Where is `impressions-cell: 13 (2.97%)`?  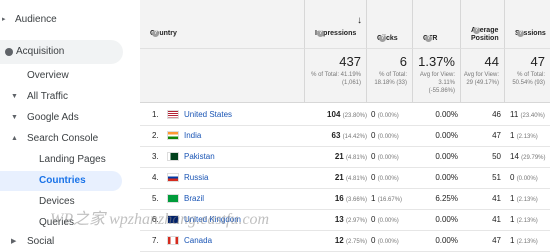 impressions-cell: 13 (2.97%) is located at coordinates (350, 219).